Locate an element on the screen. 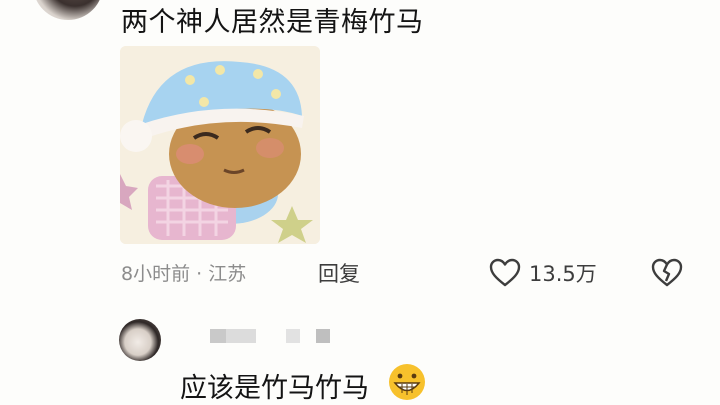 The height and width of the screenshot is (405, 720). comment-meta: 8小时前 · 江苏 is located at coordinates (184, 274).